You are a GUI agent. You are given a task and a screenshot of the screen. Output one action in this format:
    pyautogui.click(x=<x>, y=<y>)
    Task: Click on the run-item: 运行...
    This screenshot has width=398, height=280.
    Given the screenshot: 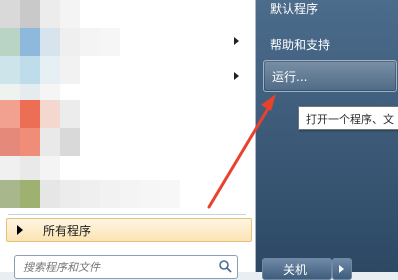 What is the action you would take?
    pyautogui.click(x=330, y=76)
    